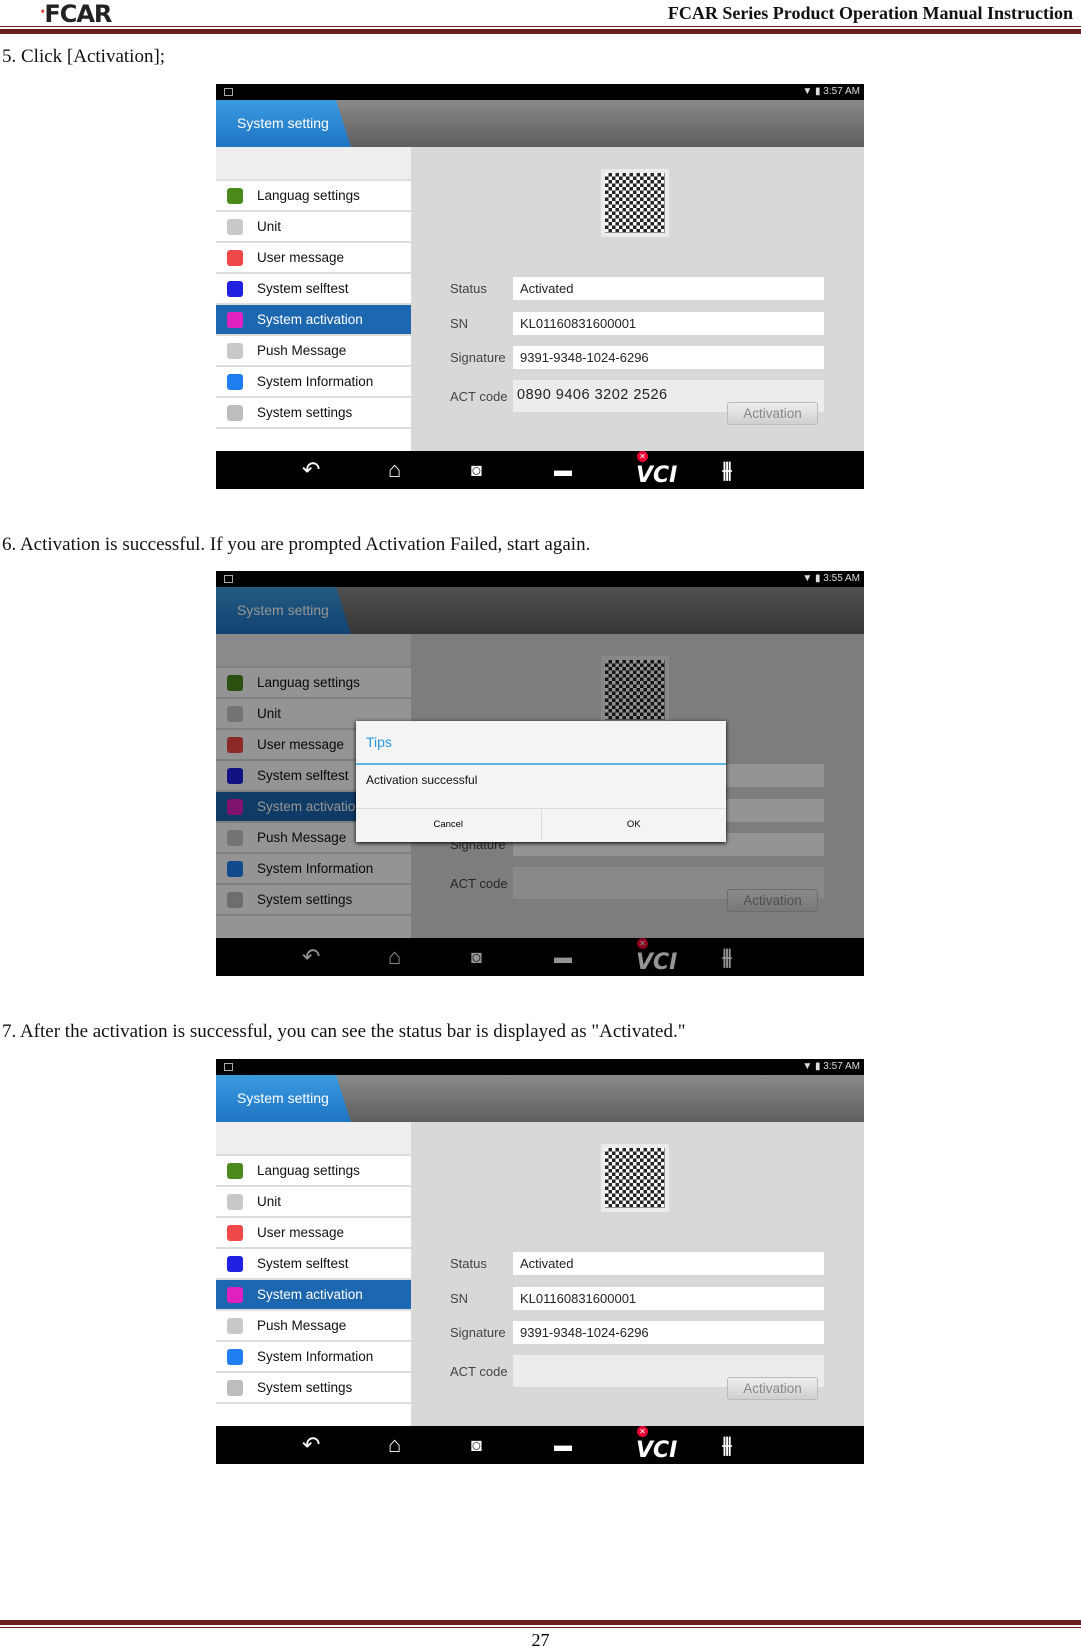  Describe the element at coordinates (76, 14) in the screenshot. I see `fcar-logo: ·FCAR` at that location.